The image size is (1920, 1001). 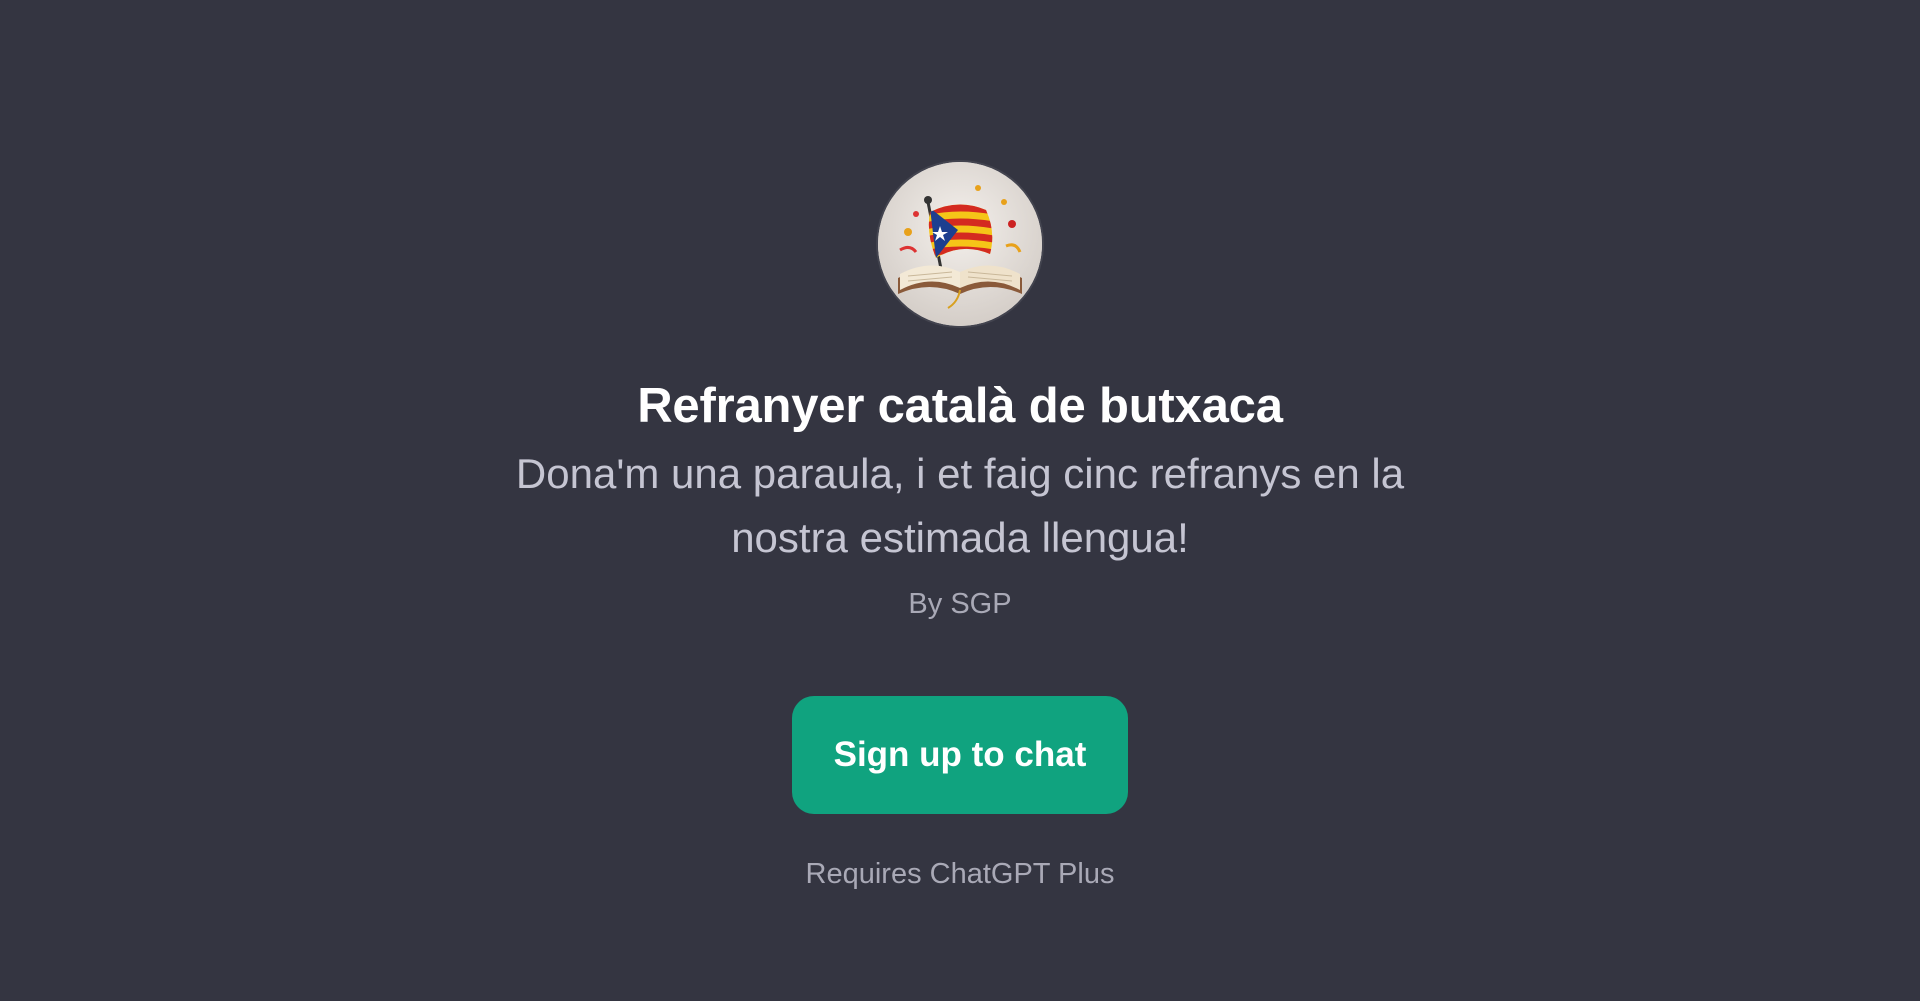 I want to click on gpt-author: By SGP, so click(x=960, y=604).